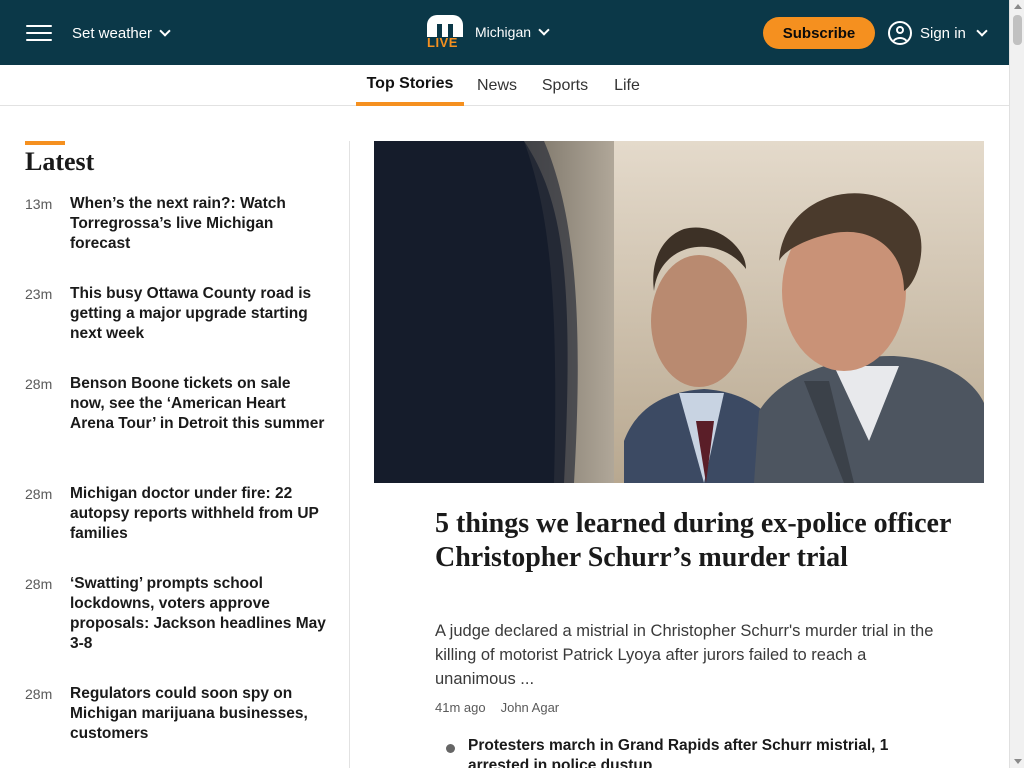 The height and width of the screenshot is (768, 1024). What do you see at coordinates (410, 85) in the screenshot?
I see `tab-top-stories: Top Stories` at bounding box center [410, 85].